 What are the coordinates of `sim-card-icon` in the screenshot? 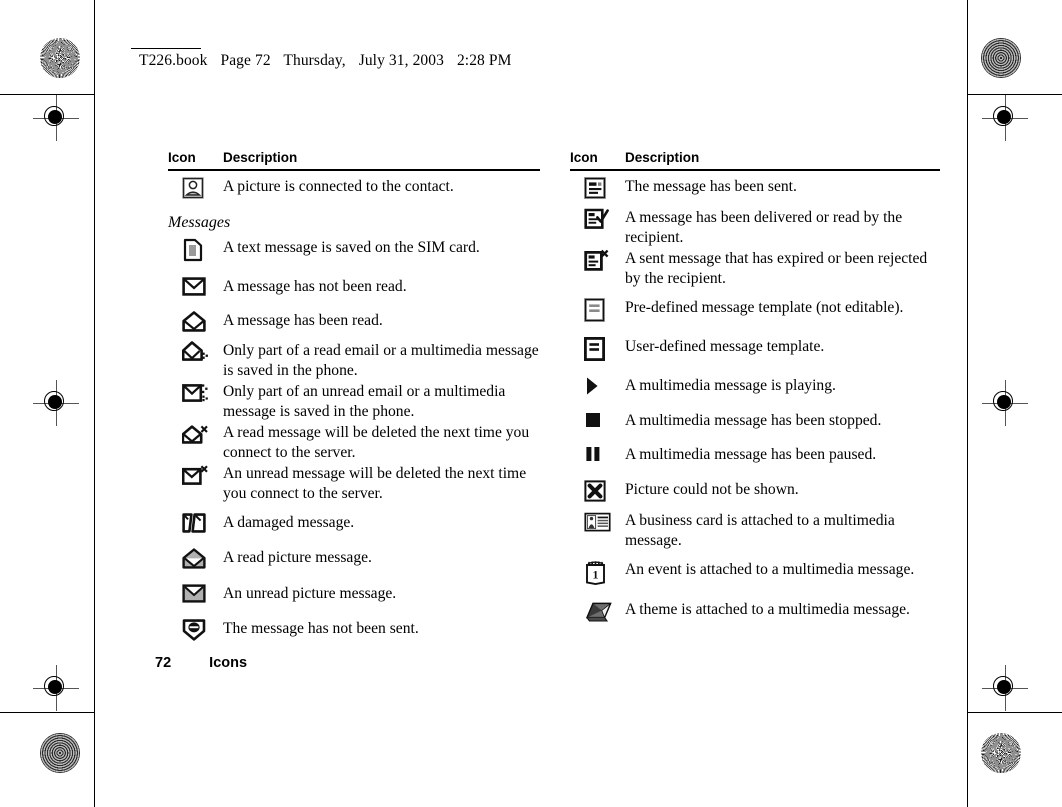 It's located at (195, 250).